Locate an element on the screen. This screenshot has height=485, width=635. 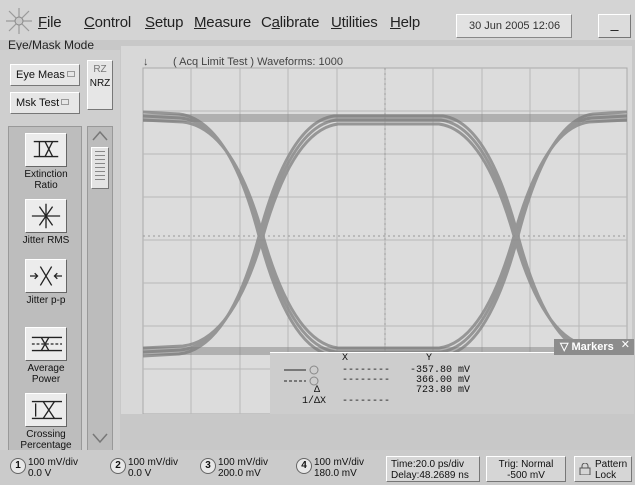
sun-logo-icon is located at coordinates (19, 21).